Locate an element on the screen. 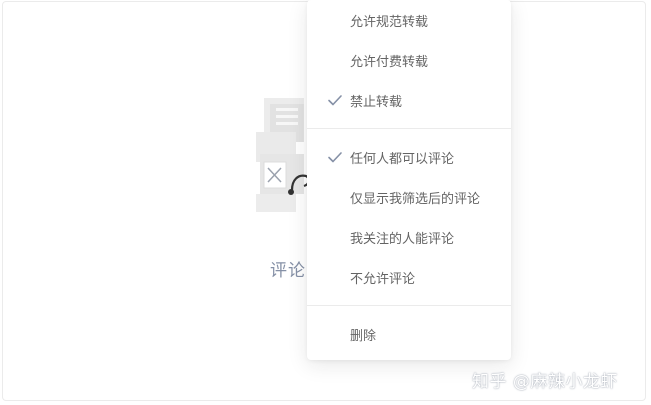  watermark: 知乎 @麻辣小龙虾 is located at coordinates (545, 382).